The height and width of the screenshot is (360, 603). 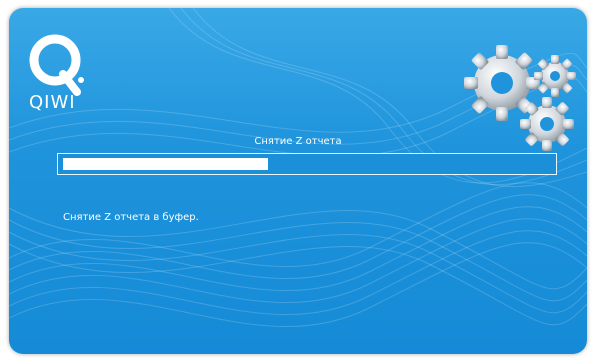 I want to click on brand-name: QIWI, so click(x=52, y=102).